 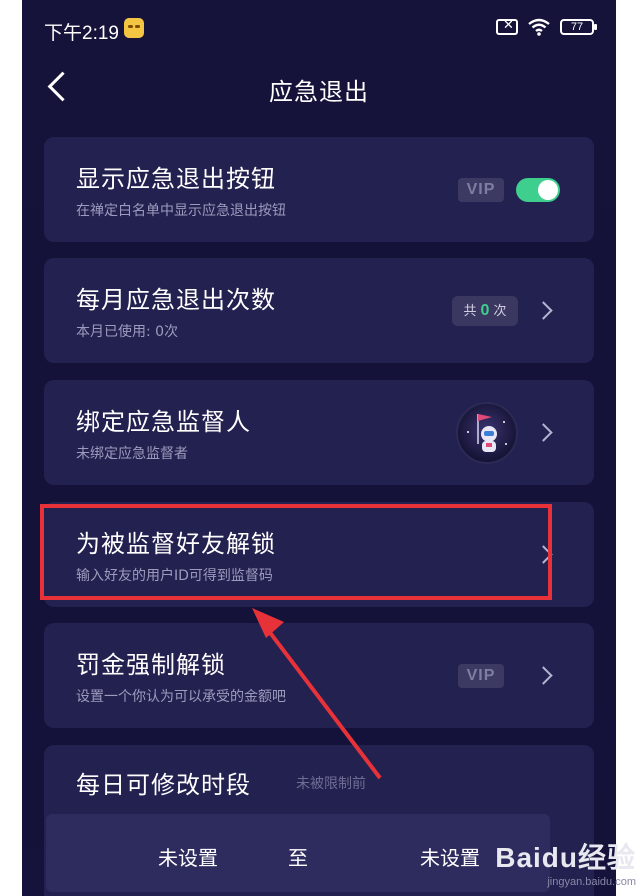 I want to click on annotation-arrow, so click(x=317, y=694).